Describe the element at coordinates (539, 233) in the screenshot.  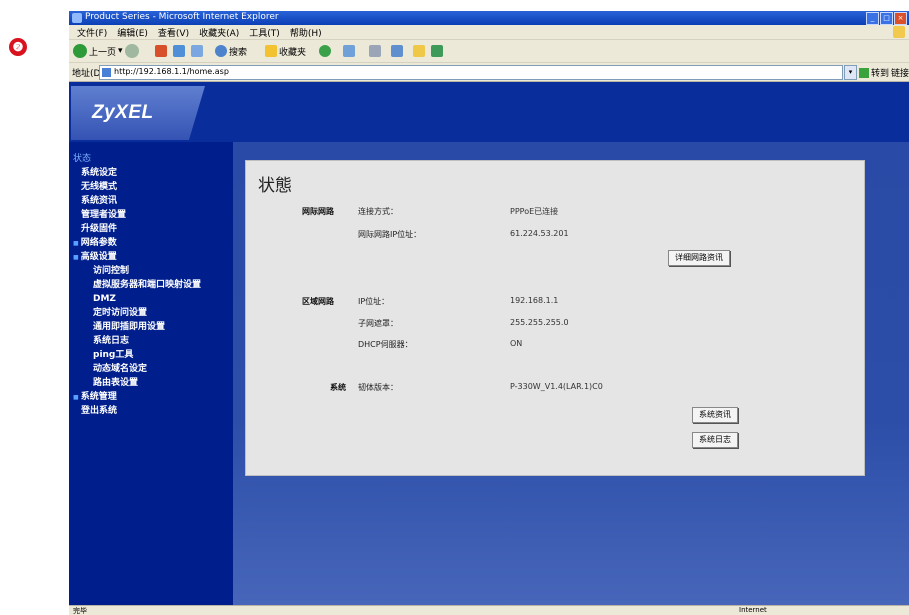
I see `wan-ip-value: 61.224.53.201` at that location.